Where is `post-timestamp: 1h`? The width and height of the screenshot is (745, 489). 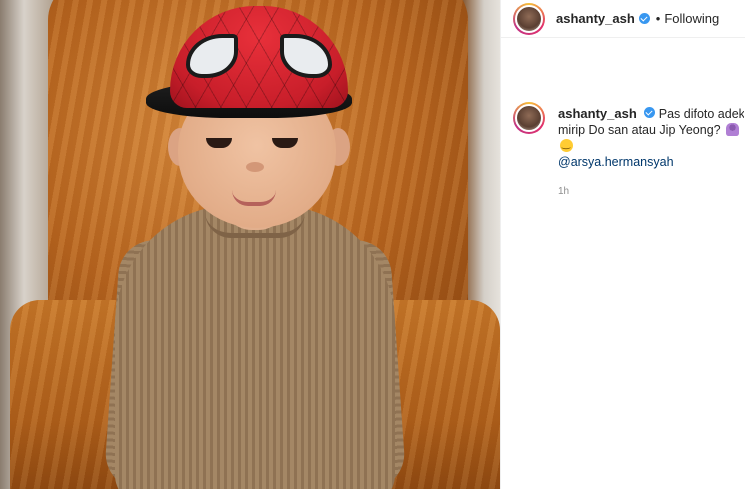
post-timestamp: 1h is located at coordinates (651, 192).